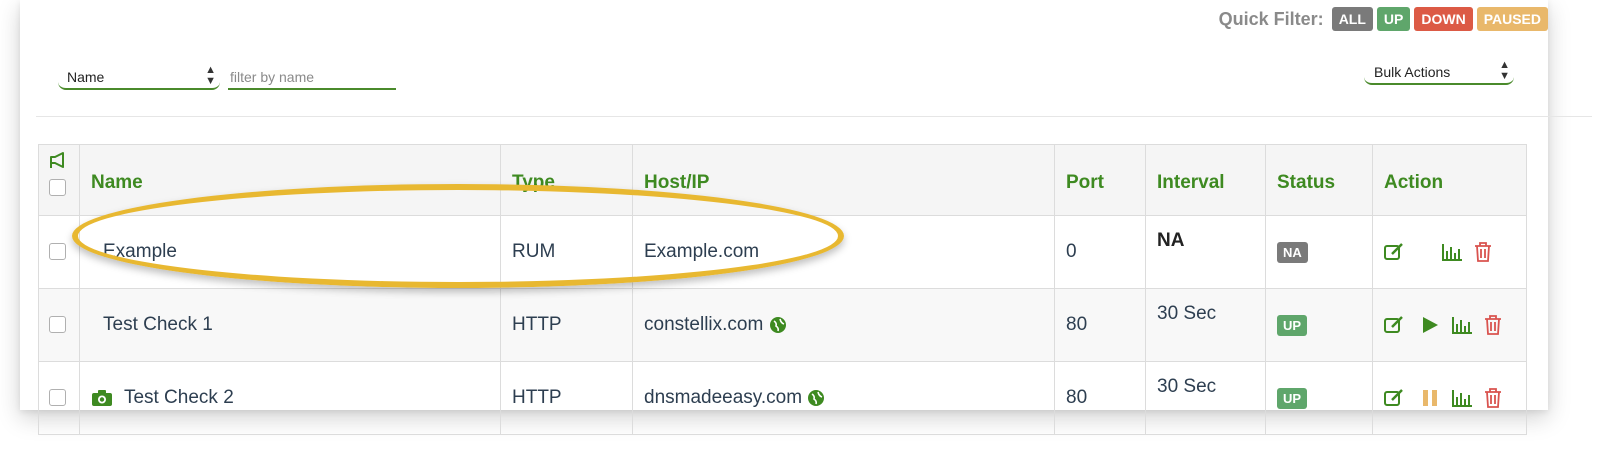 The width and height of the screenshot is (1606, 462). What do you see at coordinates (1430, 398) in the screenshot?
I see `pause-icon` at bounding box center [1430, 398].